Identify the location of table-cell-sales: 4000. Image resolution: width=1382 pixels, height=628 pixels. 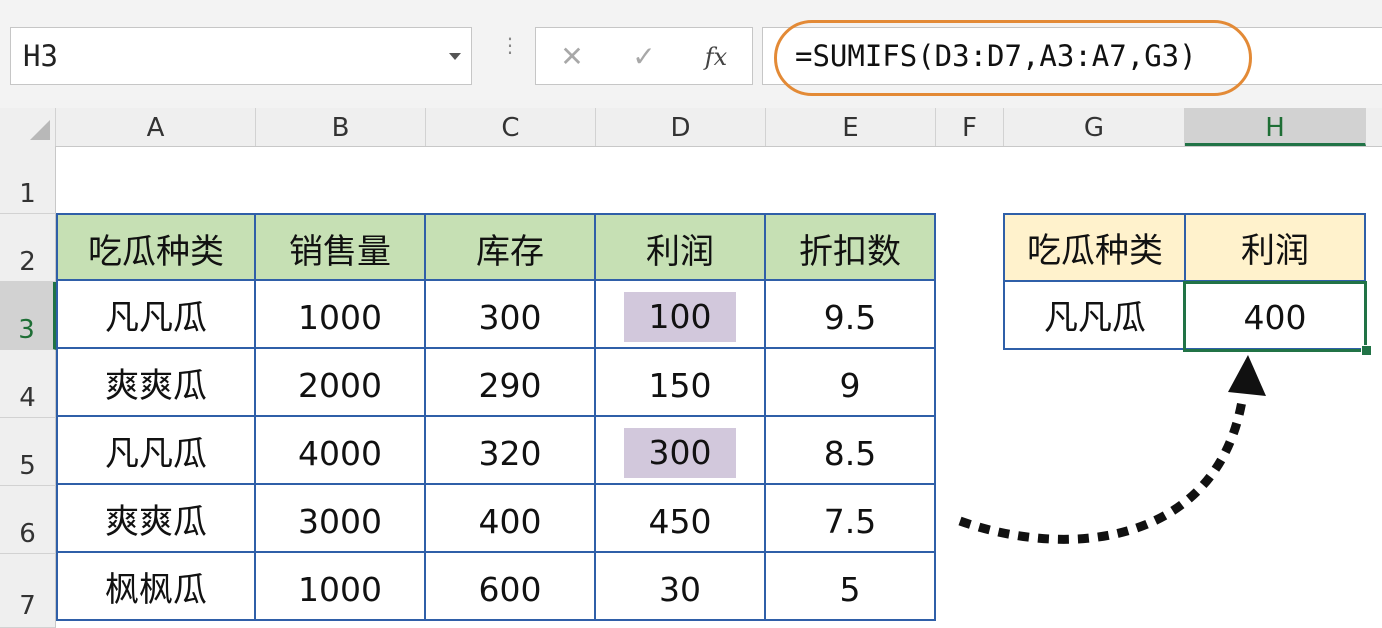
(341, 451).